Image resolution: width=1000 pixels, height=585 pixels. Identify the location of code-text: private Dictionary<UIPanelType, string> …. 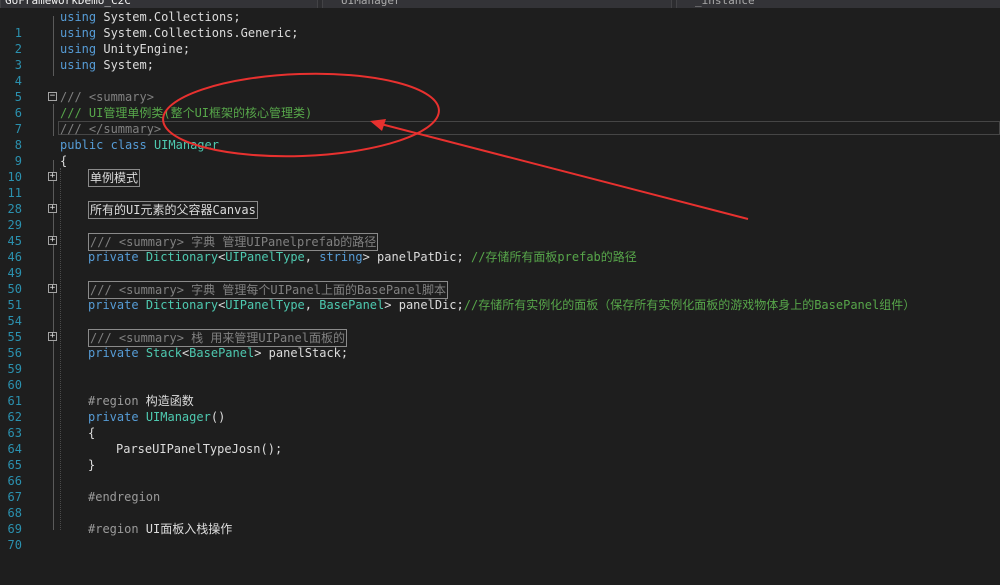
(362, 257).